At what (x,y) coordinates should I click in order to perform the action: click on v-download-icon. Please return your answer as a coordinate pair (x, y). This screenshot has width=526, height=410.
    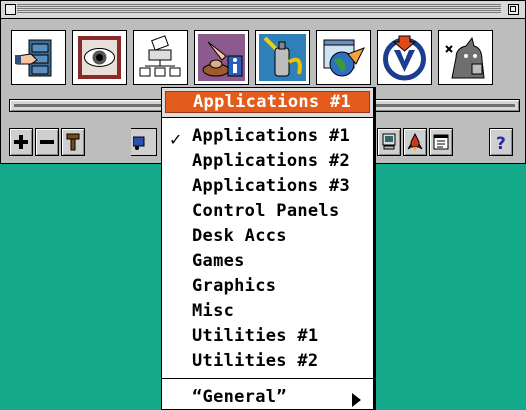
    Looking at the image, I should click on (404, 58).